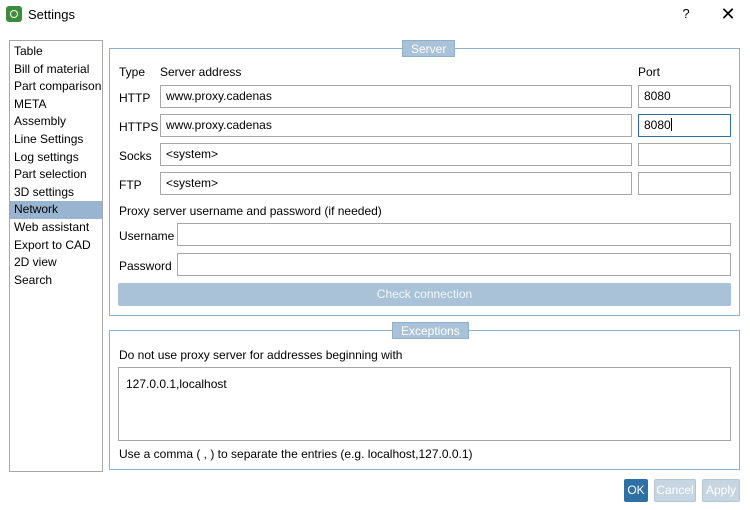  What do you see at coordinates (424, 294) in the screenshot?
I see `check-connection-button: Check connection` at bounding box center [424, 294].